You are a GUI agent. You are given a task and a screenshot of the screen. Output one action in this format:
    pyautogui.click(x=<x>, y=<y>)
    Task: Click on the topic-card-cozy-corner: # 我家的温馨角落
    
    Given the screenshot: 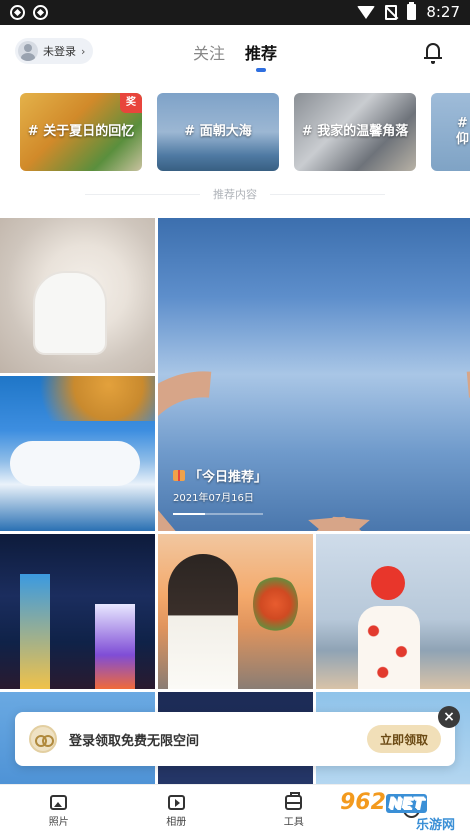 What is the action you would take?
    pyautogui.click(x=355, y=132)
    